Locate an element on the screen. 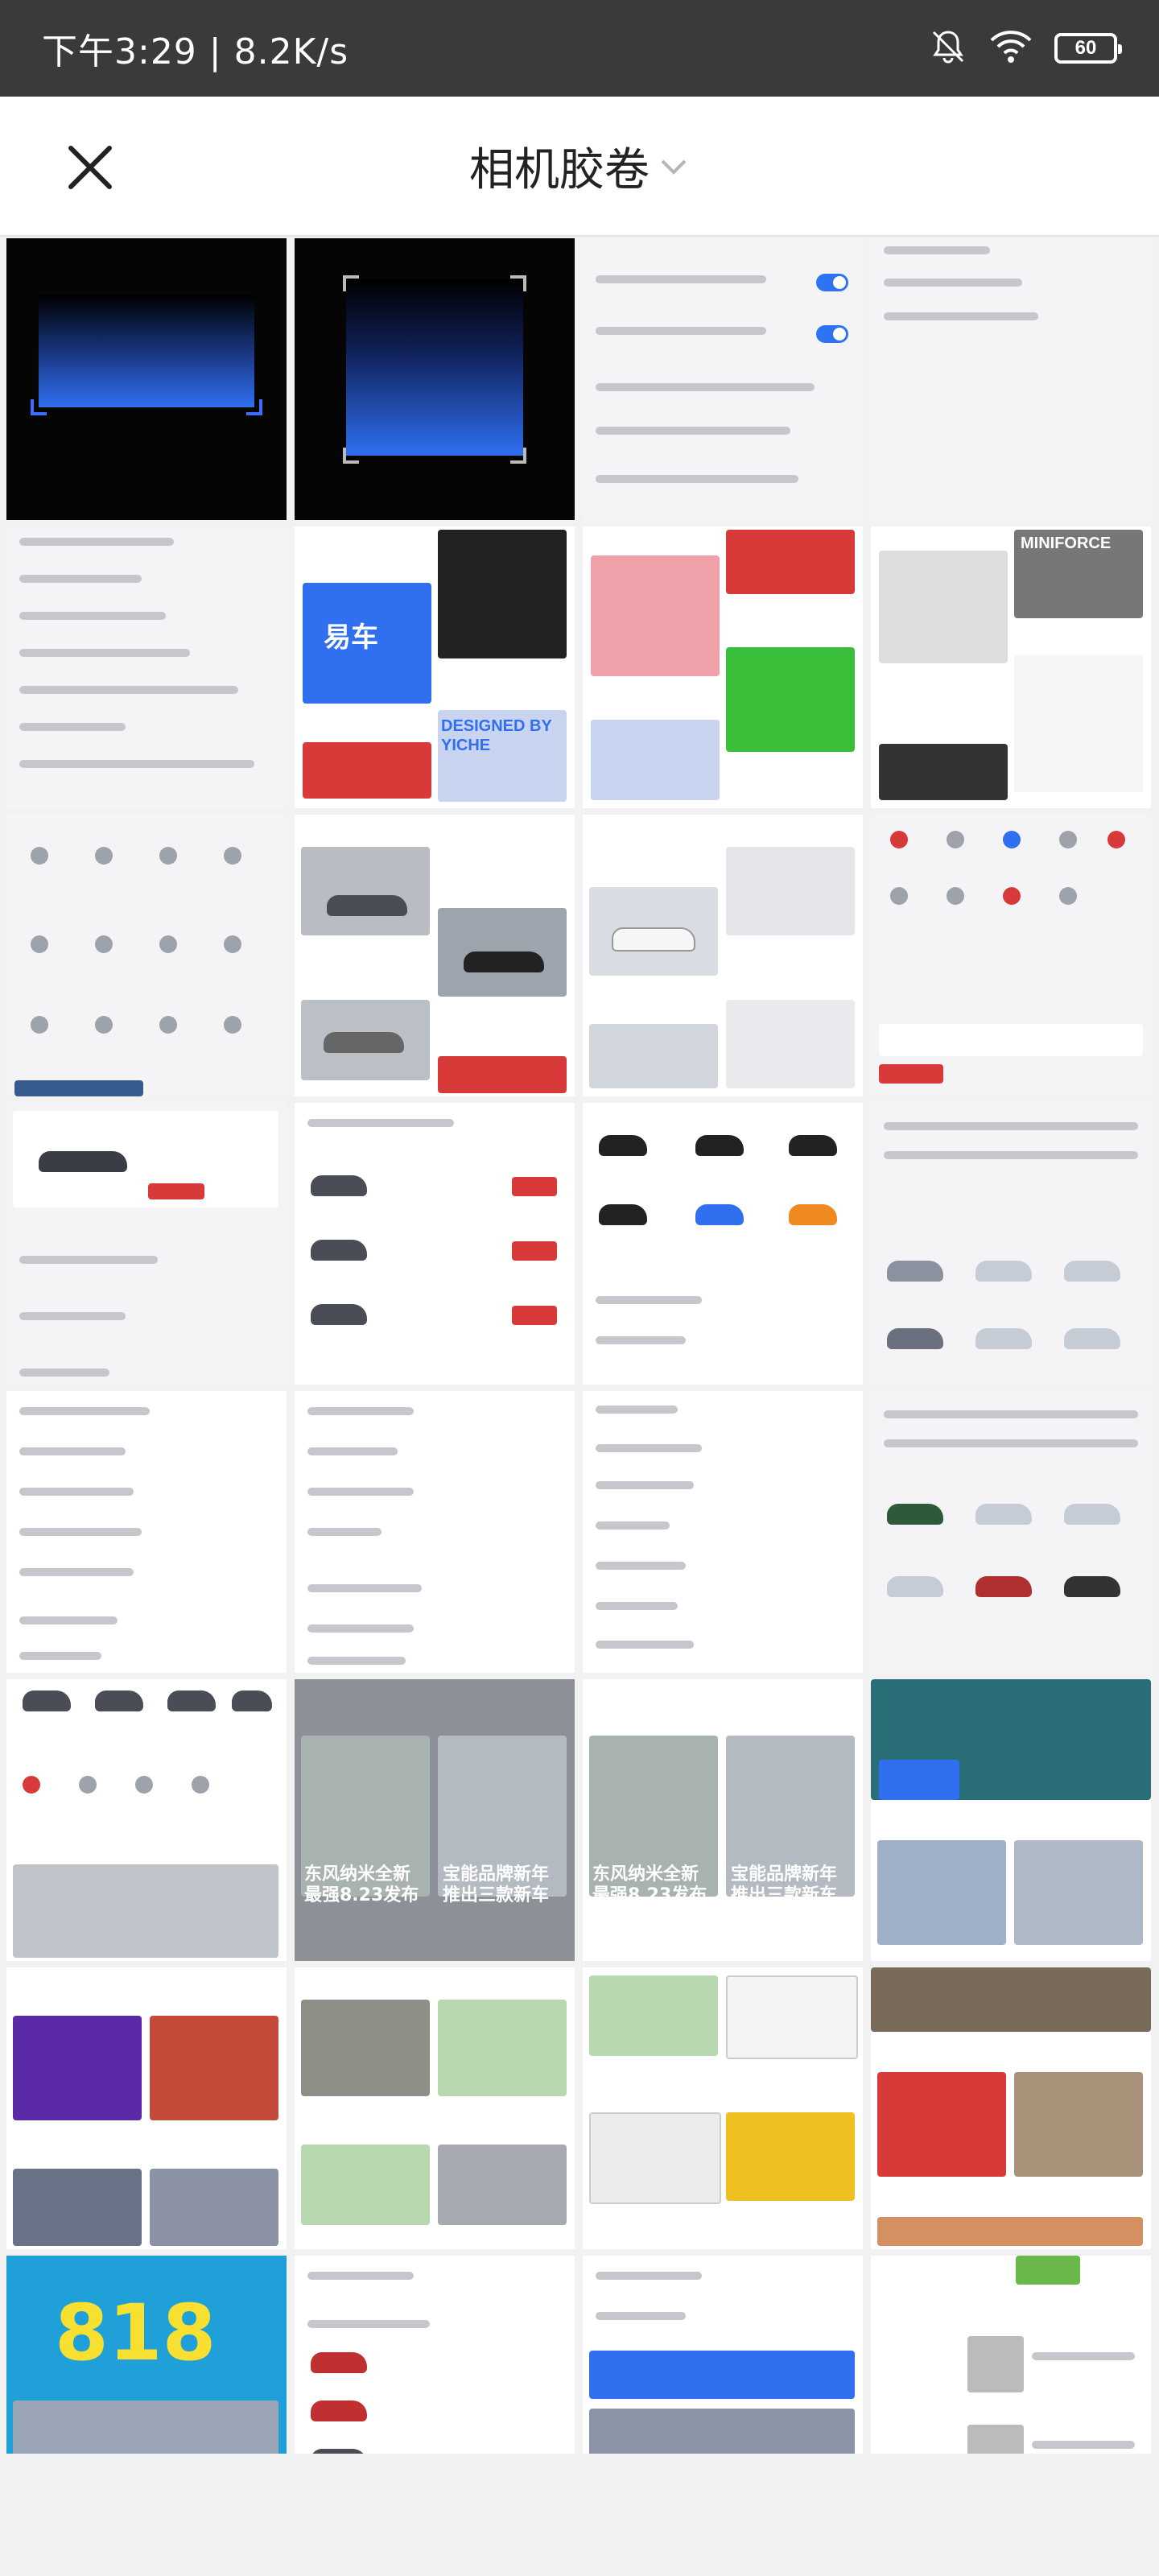 The height and width of the screenshot is (2576, 1159). photo-thumbnail: 易车 DESIGNED BY YICHE is located at coordinates (435, 667).